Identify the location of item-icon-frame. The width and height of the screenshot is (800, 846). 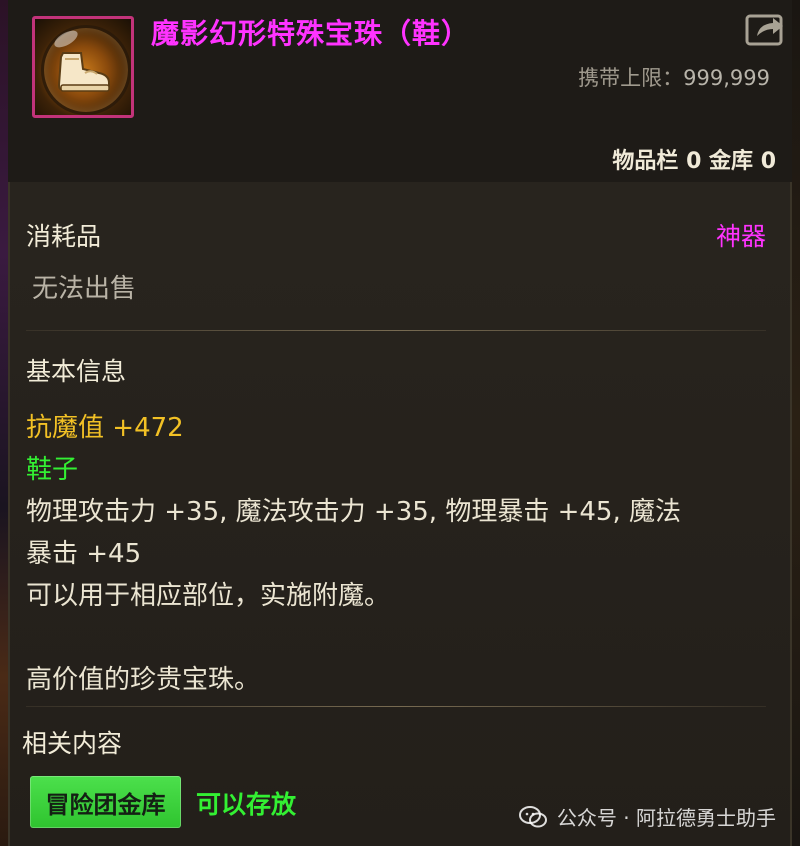
(83, 67).